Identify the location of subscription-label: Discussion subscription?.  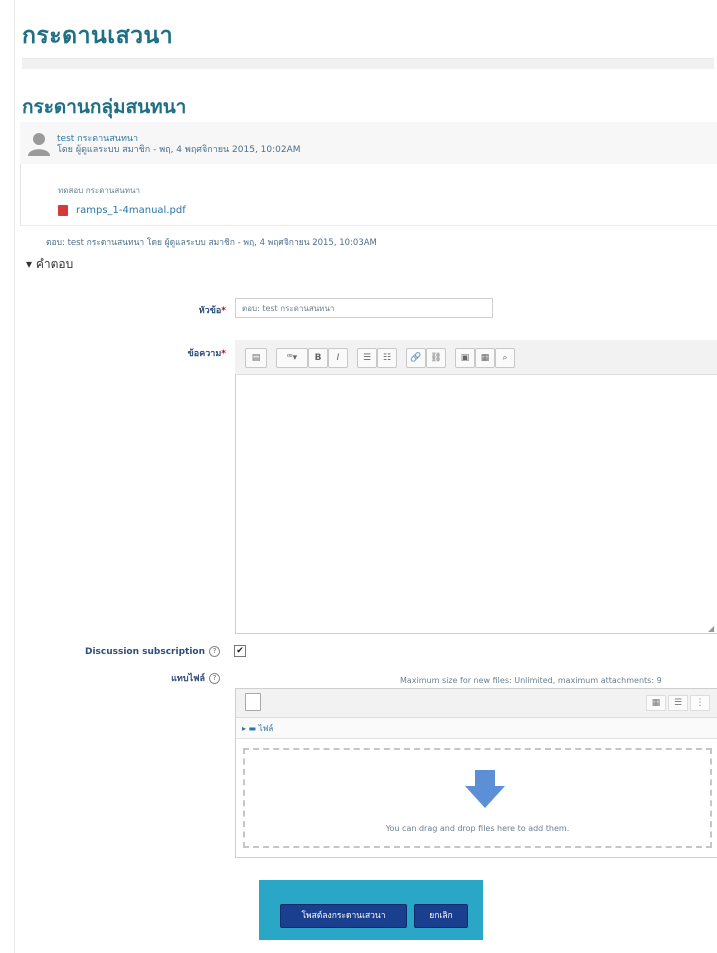
(130, 651).